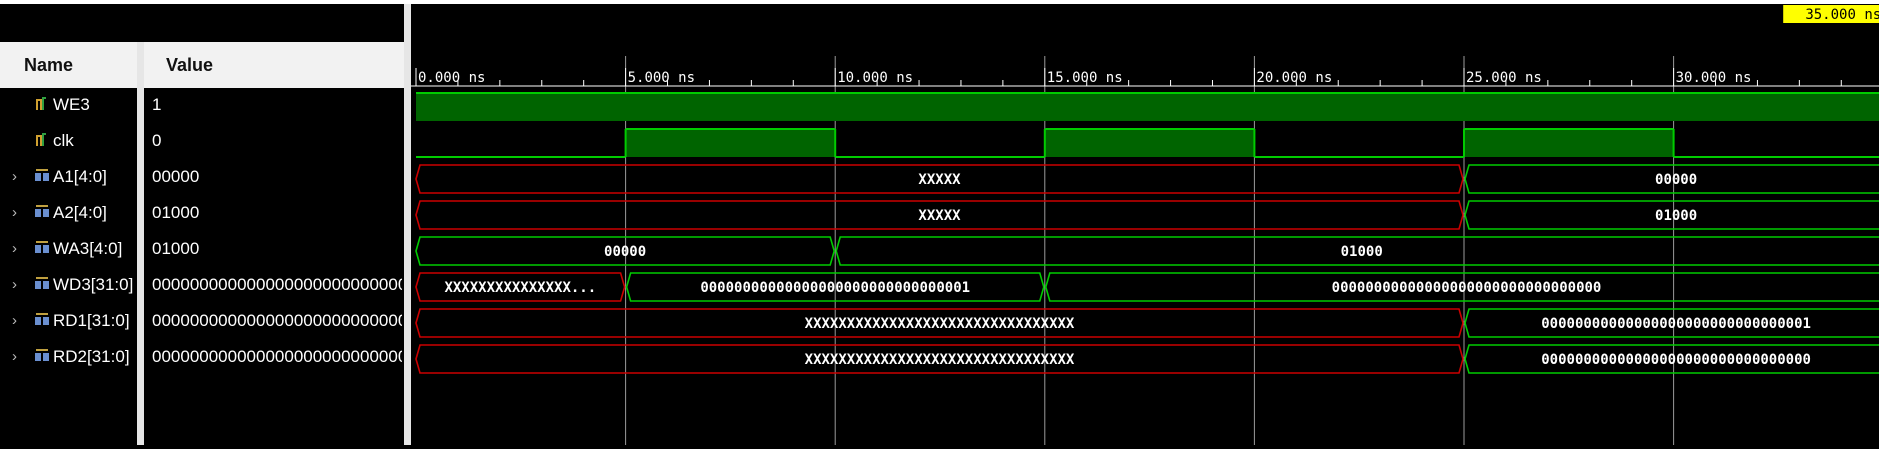  What do you see at coordinates (68, 65) in the screenshot?
I see `name-column-header: Name` at bounding box center [68, 65].